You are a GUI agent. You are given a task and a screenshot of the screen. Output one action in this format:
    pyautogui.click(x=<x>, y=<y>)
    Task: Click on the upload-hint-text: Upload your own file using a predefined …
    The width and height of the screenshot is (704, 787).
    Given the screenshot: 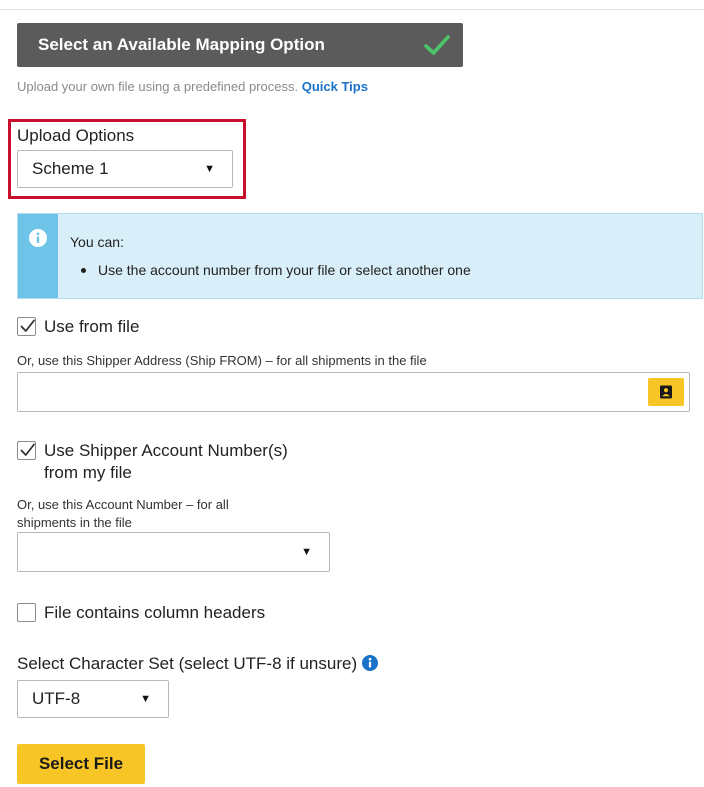 What is the action you would take?
    pyautogui.click(x=159, y=86)
    